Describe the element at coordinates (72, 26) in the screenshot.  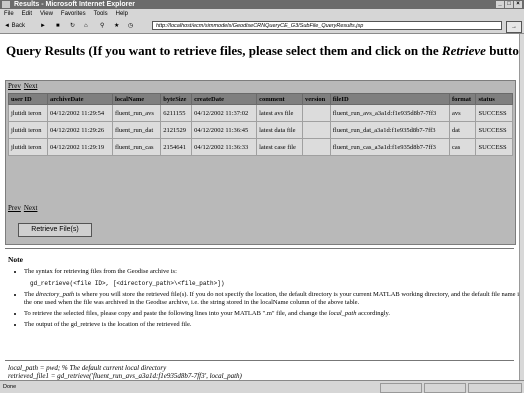
I see `refresh-icon: ↻` at that location.